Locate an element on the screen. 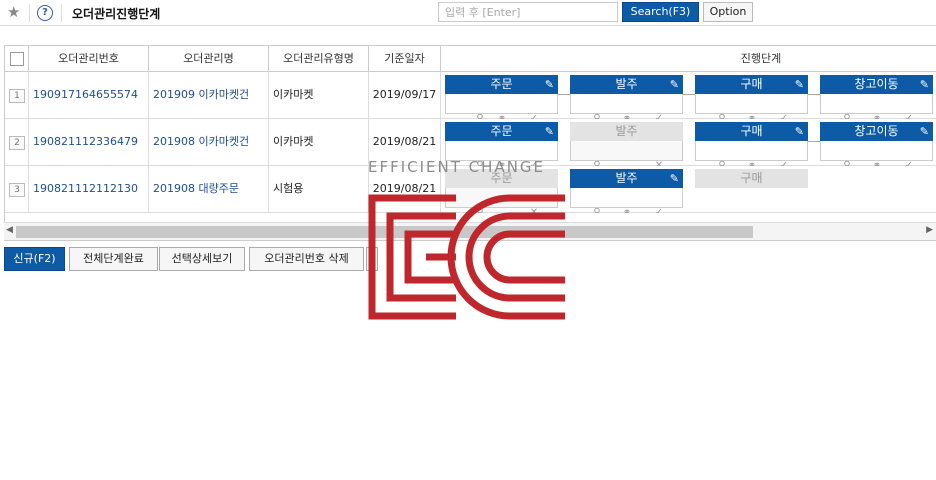  horizontal-scrollbar: ◀ ▶ is located at coordinates (470, 231).